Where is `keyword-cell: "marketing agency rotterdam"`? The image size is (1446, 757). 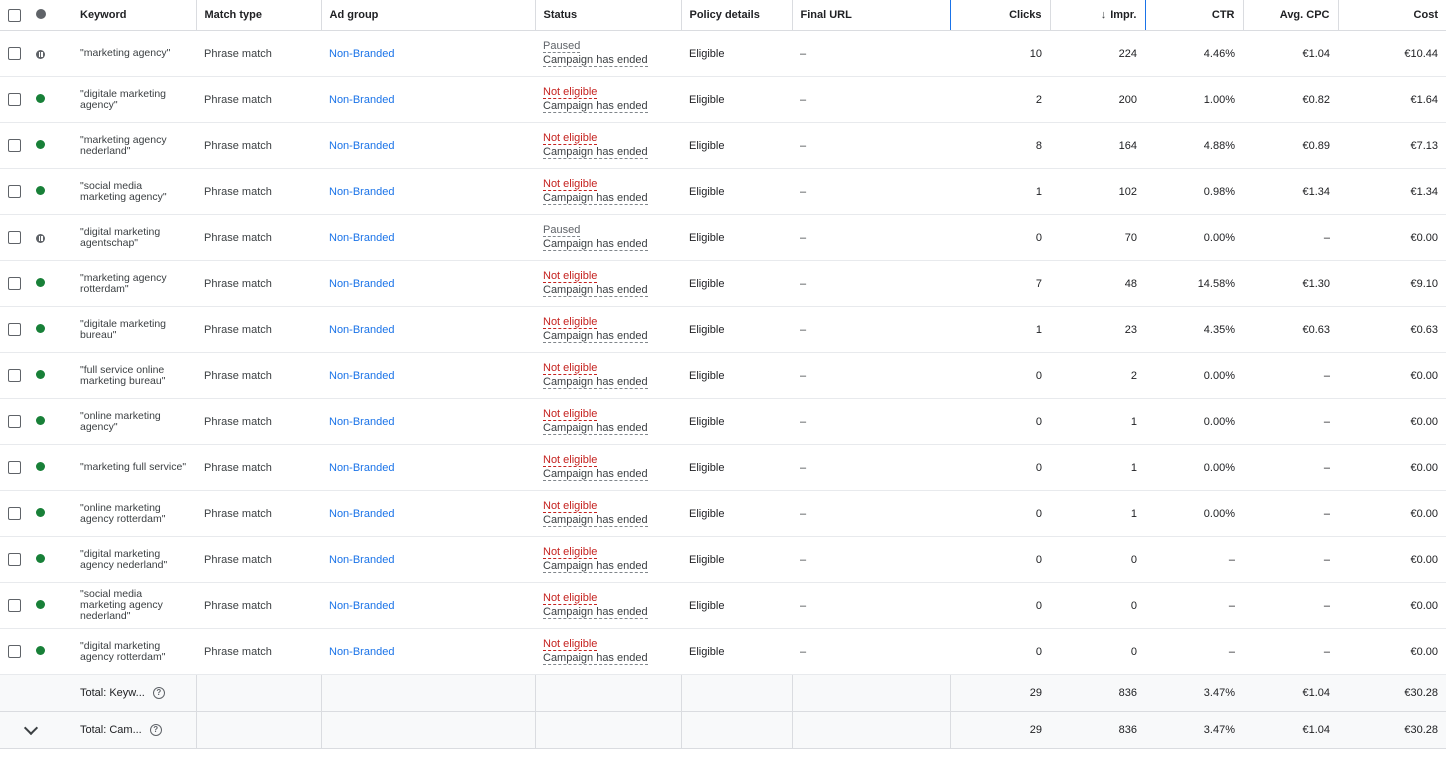 keyword-cell: "marketing agency rotterdam" is located at coordinates (134, 283).